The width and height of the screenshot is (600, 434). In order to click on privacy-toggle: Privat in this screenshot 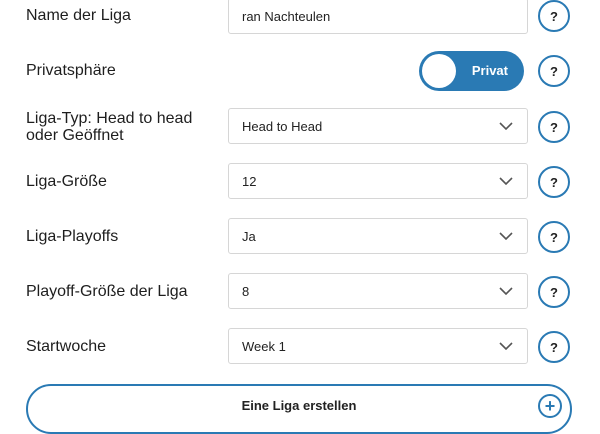, I will do `click(471, 71)`.